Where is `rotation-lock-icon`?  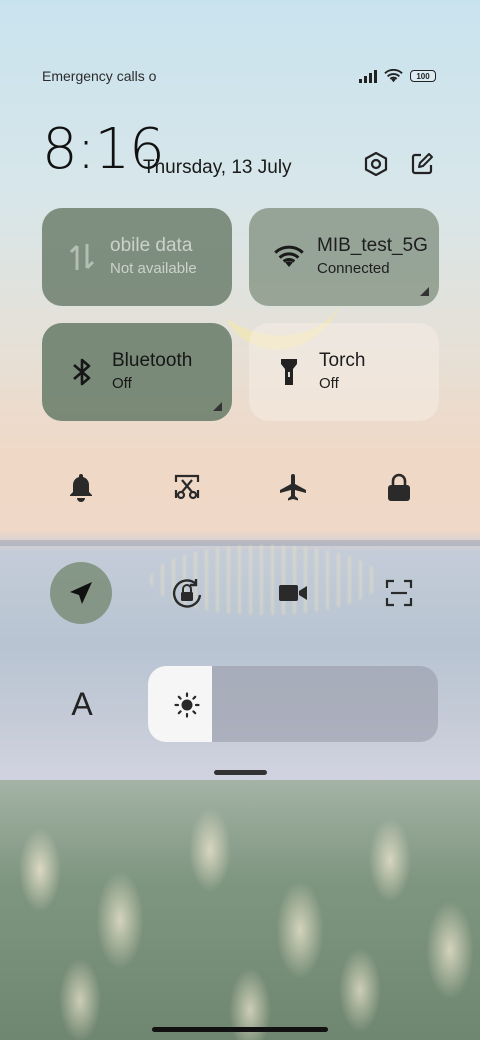 rotation-lock-icon is located at coordinates (187, 593).